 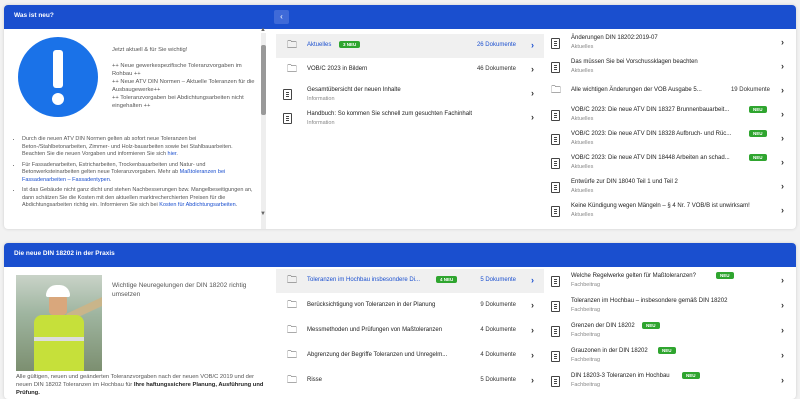 I want to click on intro-text: Jetzt aktuell & für Sie wichtig!, so click(x=150, y=50).